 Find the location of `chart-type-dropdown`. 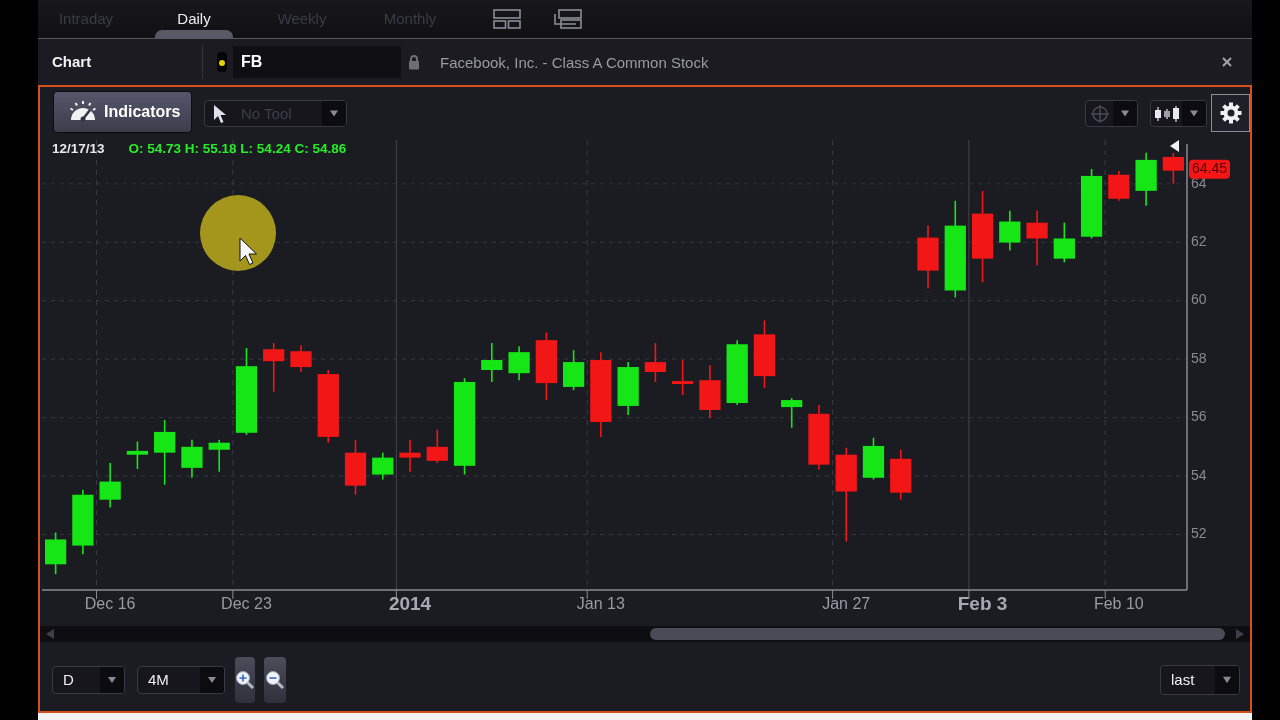

chart-type-dropdown is located at coordinates (1178, 113).